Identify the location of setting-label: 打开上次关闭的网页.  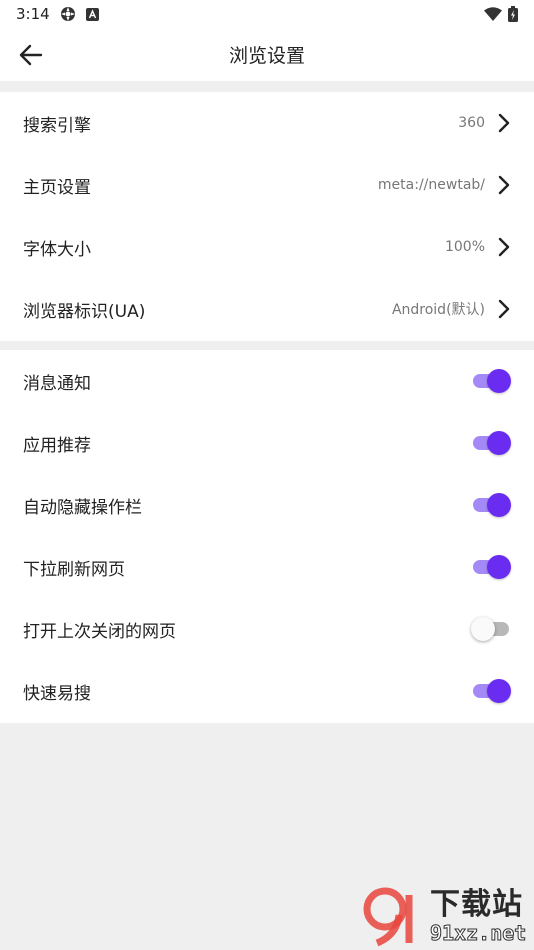
(99, 631).